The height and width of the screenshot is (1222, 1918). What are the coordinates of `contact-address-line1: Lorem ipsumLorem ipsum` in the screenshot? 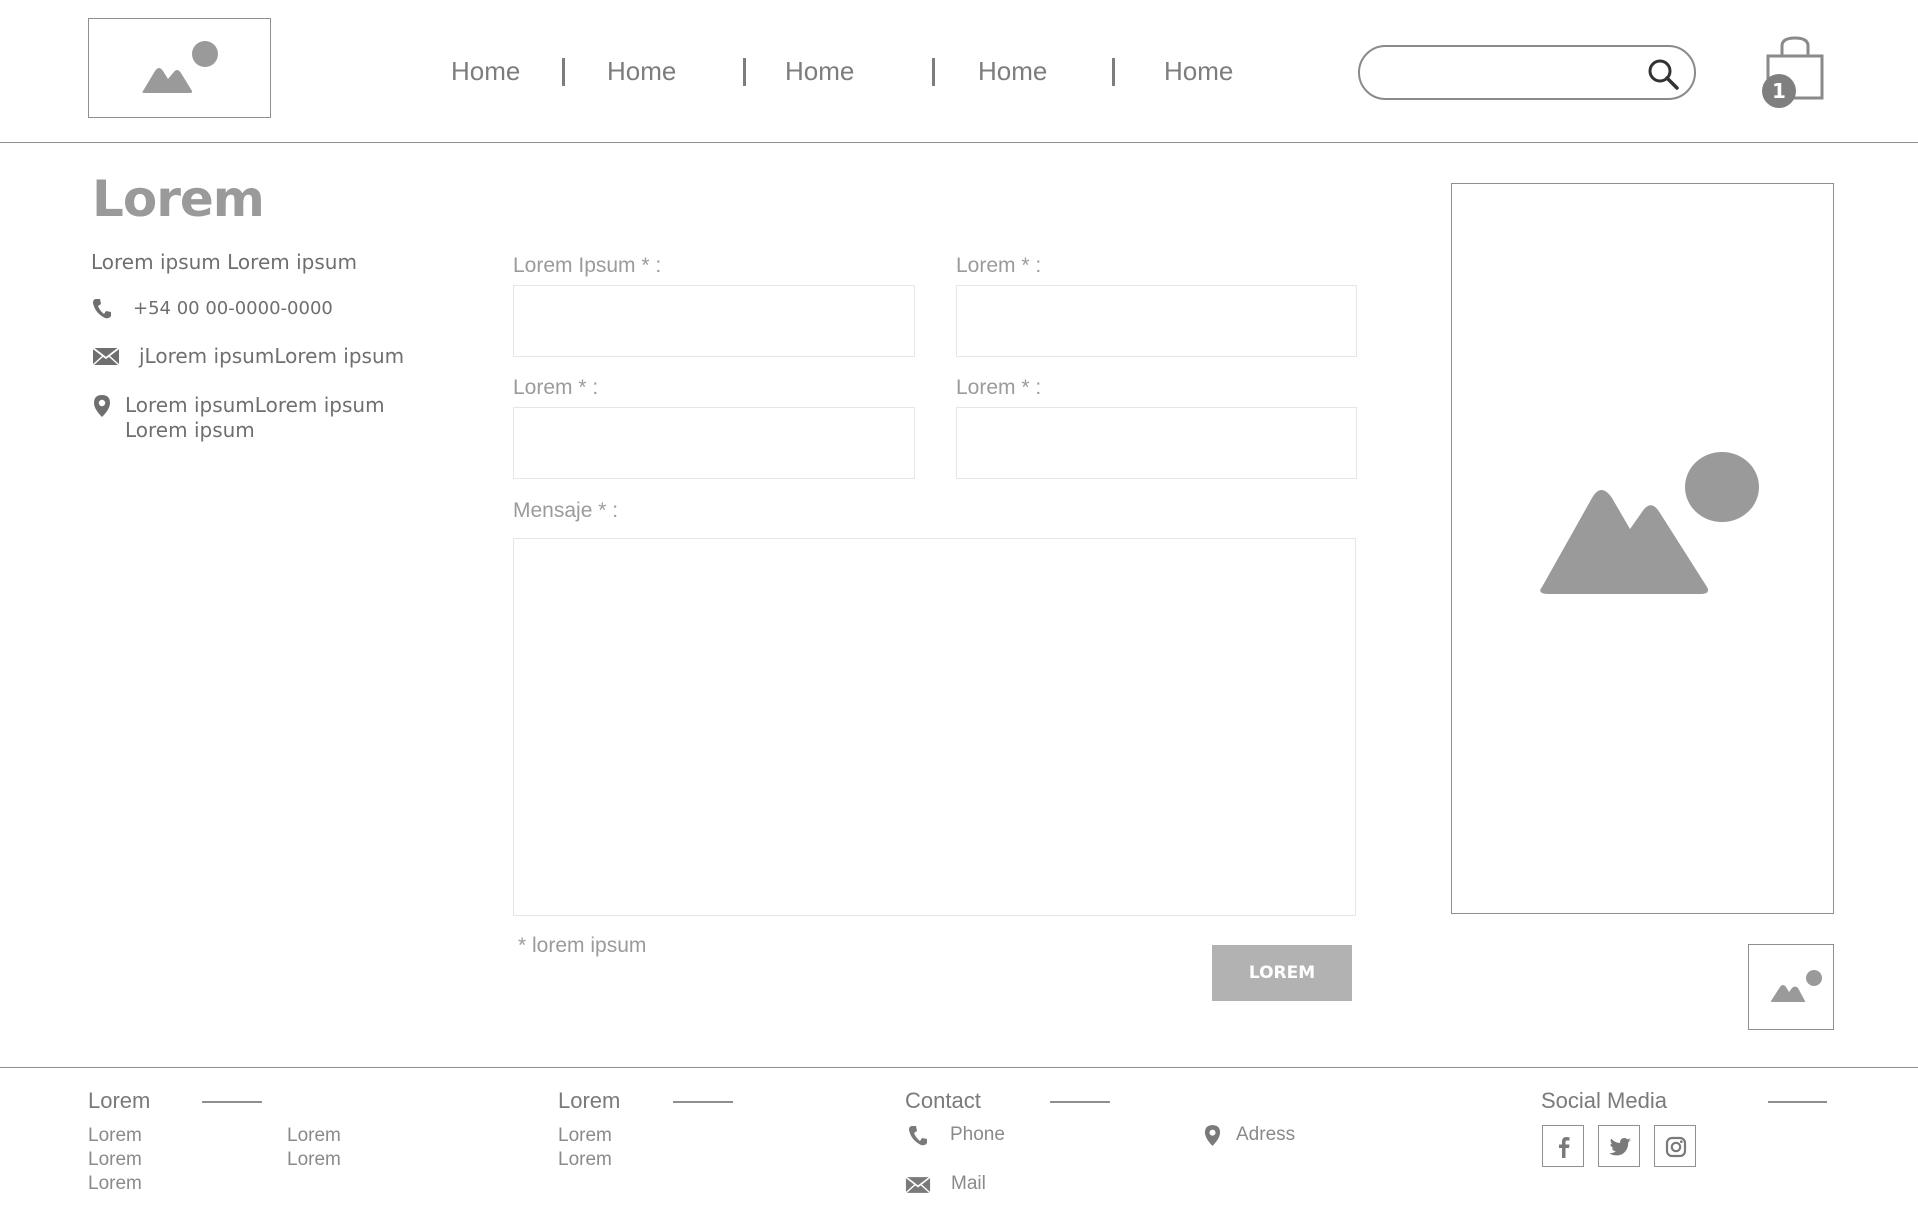 It's located at (255, 405).